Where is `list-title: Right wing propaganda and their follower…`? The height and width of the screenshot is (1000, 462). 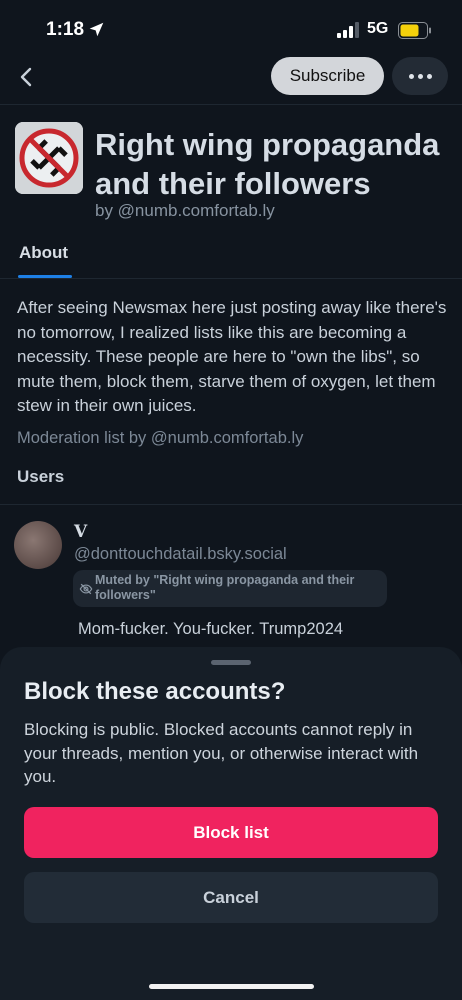 list-title: Right wing propaganda and their follower… is located at coordinates (267, 164).